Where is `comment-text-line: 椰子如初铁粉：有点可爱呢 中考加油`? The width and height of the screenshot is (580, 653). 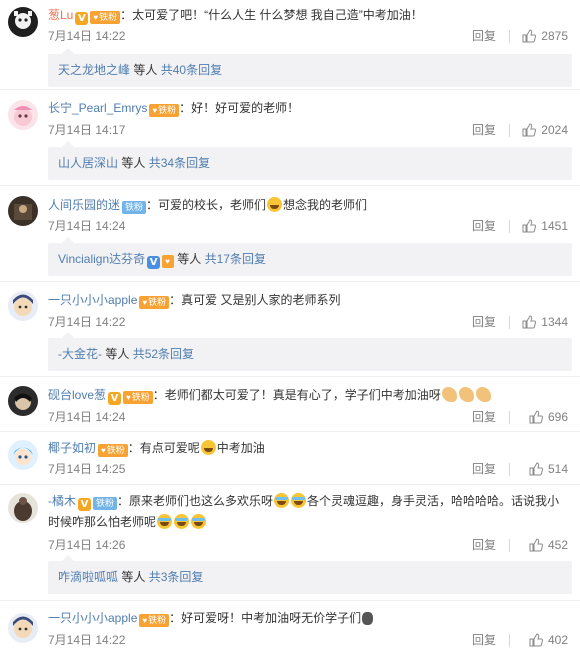
comment-text-line: 椰子如初铁粉：有点可爱呢 中考加油 is located at coordinates (311, 448).